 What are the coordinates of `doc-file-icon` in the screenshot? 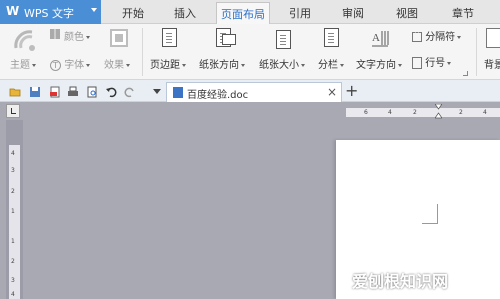 It's located at (178, 92).